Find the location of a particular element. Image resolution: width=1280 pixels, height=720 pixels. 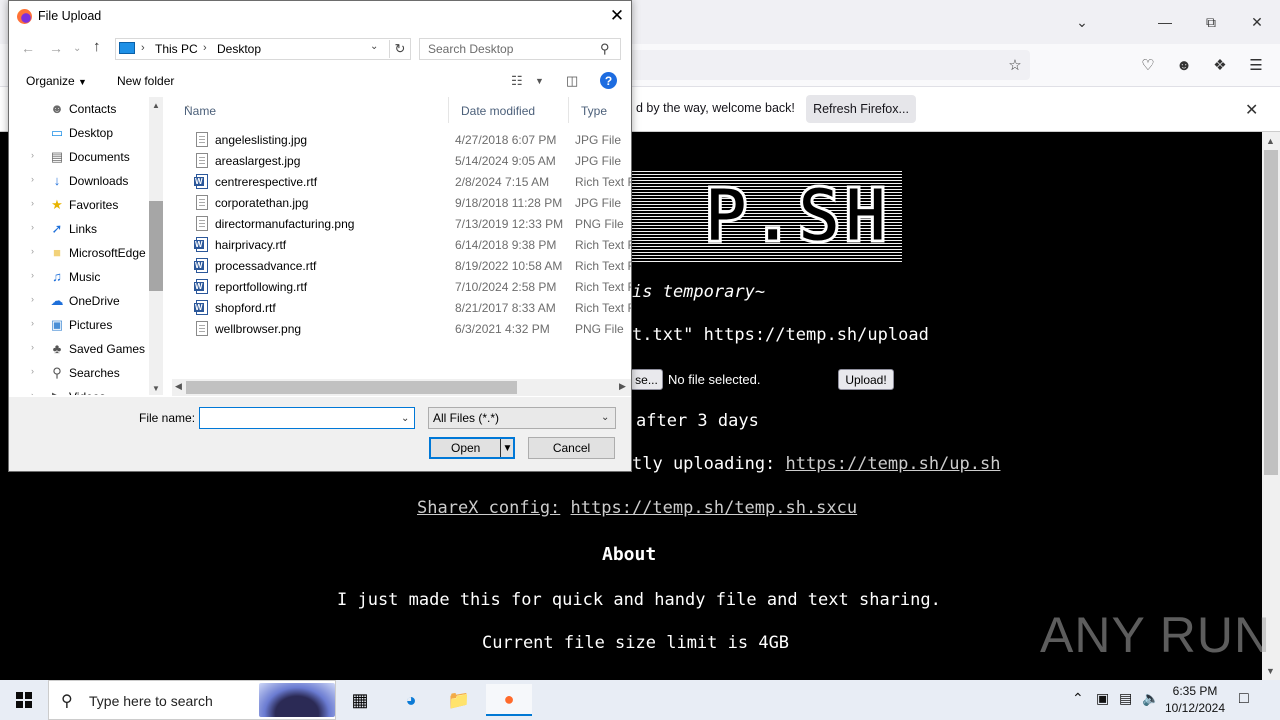

window-close-icon: ✕ is located at coordinates (1257, 22).